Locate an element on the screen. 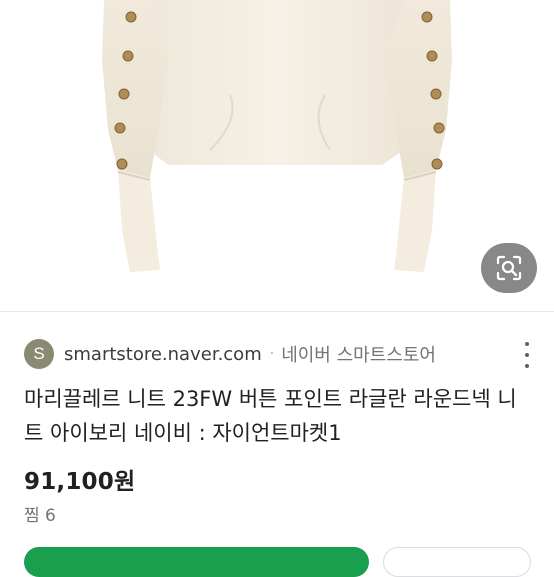 The image size is (554, 577). source-site-name: 네이버 스마트스토어 is located at coordinates (358, 355).